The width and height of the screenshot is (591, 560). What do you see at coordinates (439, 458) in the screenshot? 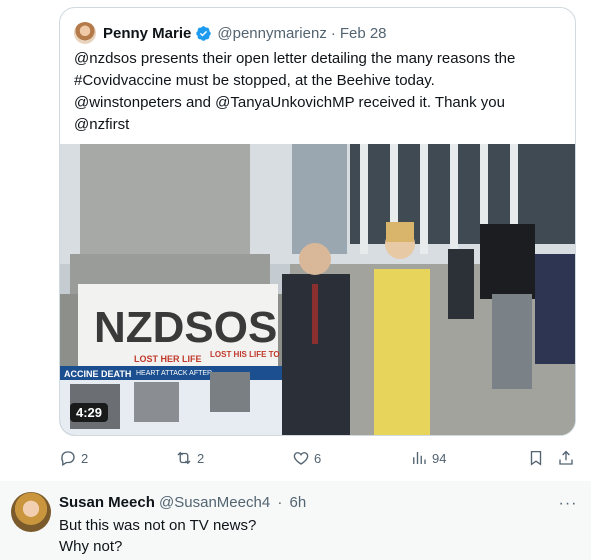
I see `view-count: 94` at bounding box center [439, 458].